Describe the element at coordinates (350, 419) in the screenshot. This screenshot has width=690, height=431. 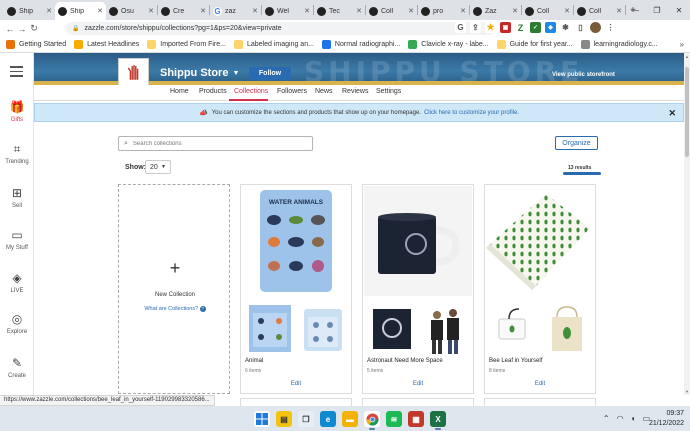
I see `file-explorer-icon: ▬` at that location.